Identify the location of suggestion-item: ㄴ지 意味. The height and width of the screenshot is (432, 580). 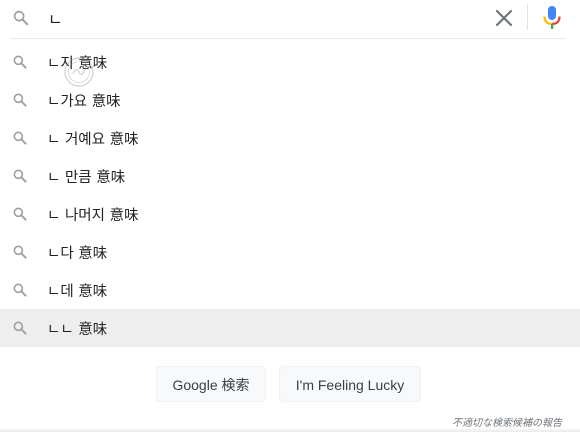
(290, 62).